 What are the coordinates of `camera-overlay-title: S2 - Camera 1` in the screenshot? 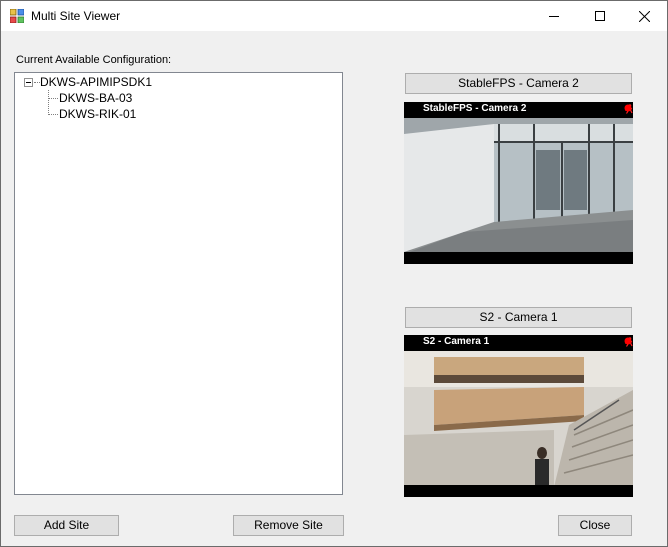 It's located at (456, 341).